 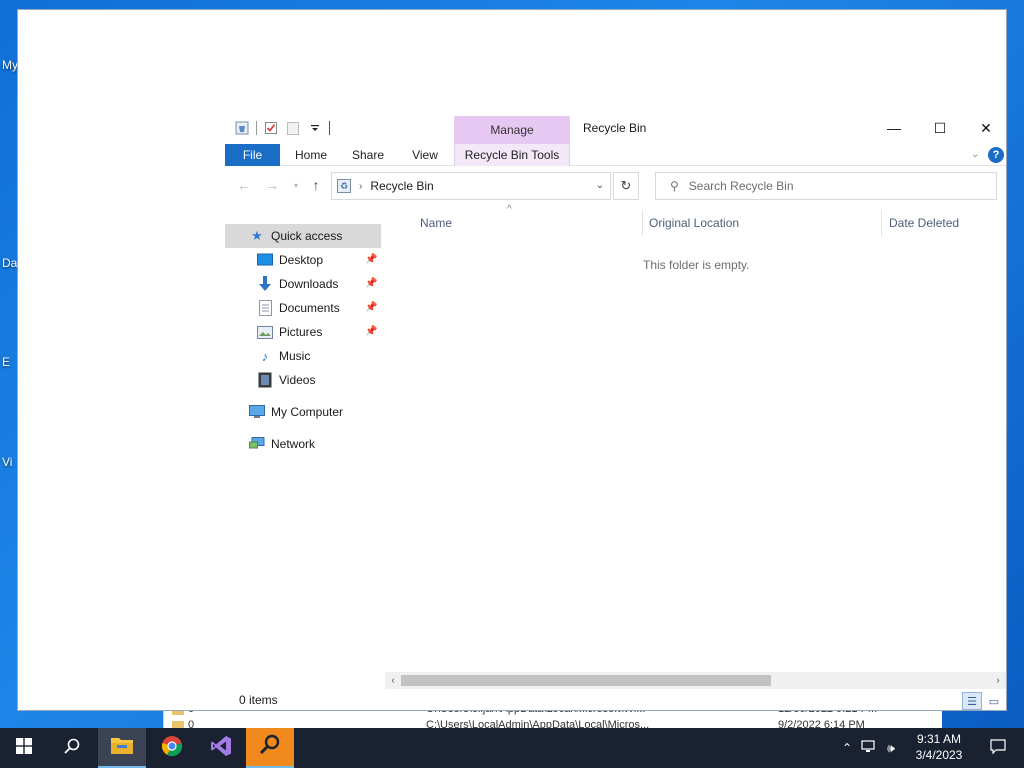 I want to click on nav-item-downloads: Downloads, so click(x=319, y=284).